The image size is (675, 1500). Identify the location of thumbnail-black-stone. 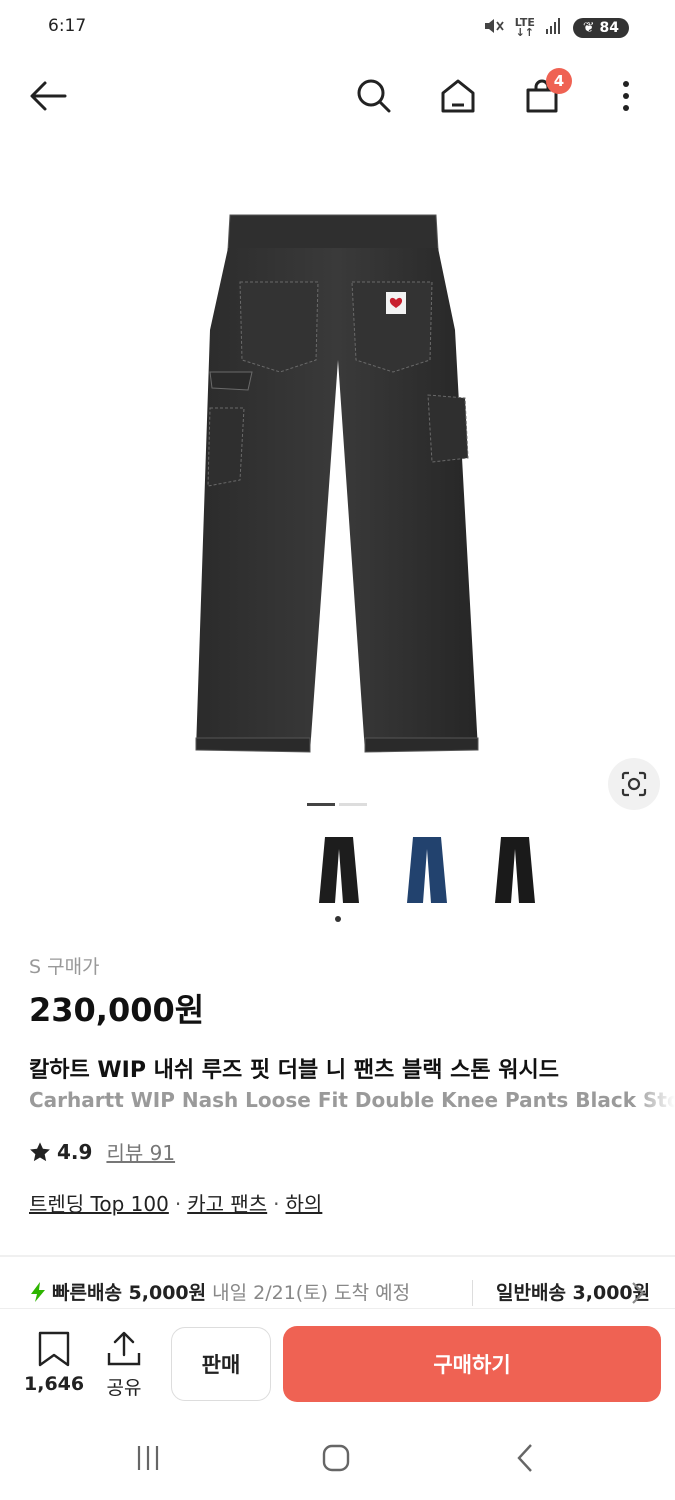
(339, 870).